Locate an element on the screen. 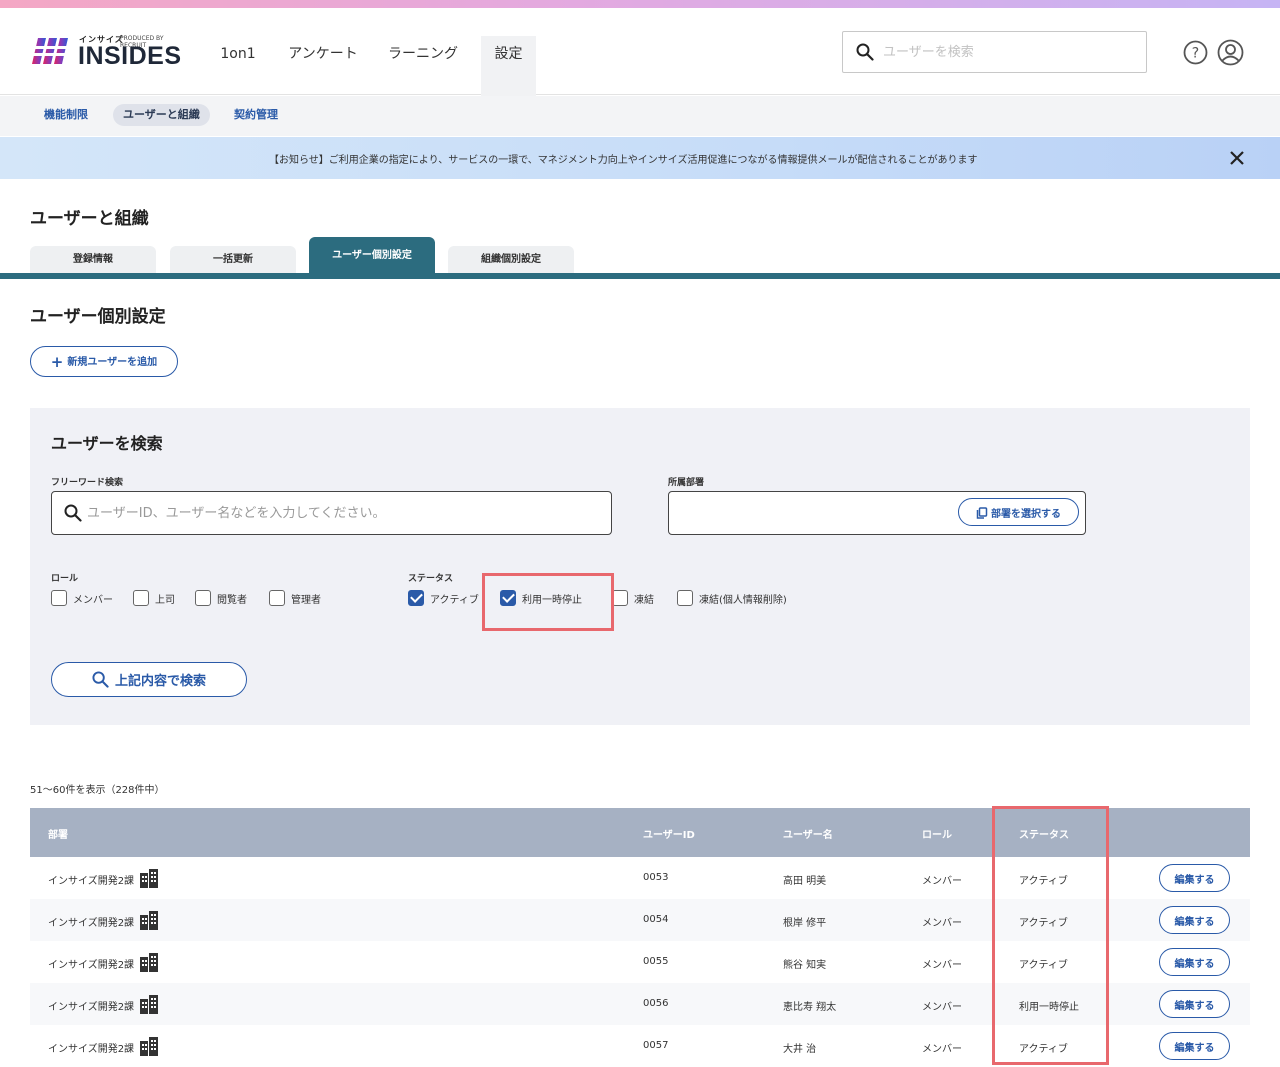  role-admin-checkbox: 管理者 is located at coordinates (295, 598).